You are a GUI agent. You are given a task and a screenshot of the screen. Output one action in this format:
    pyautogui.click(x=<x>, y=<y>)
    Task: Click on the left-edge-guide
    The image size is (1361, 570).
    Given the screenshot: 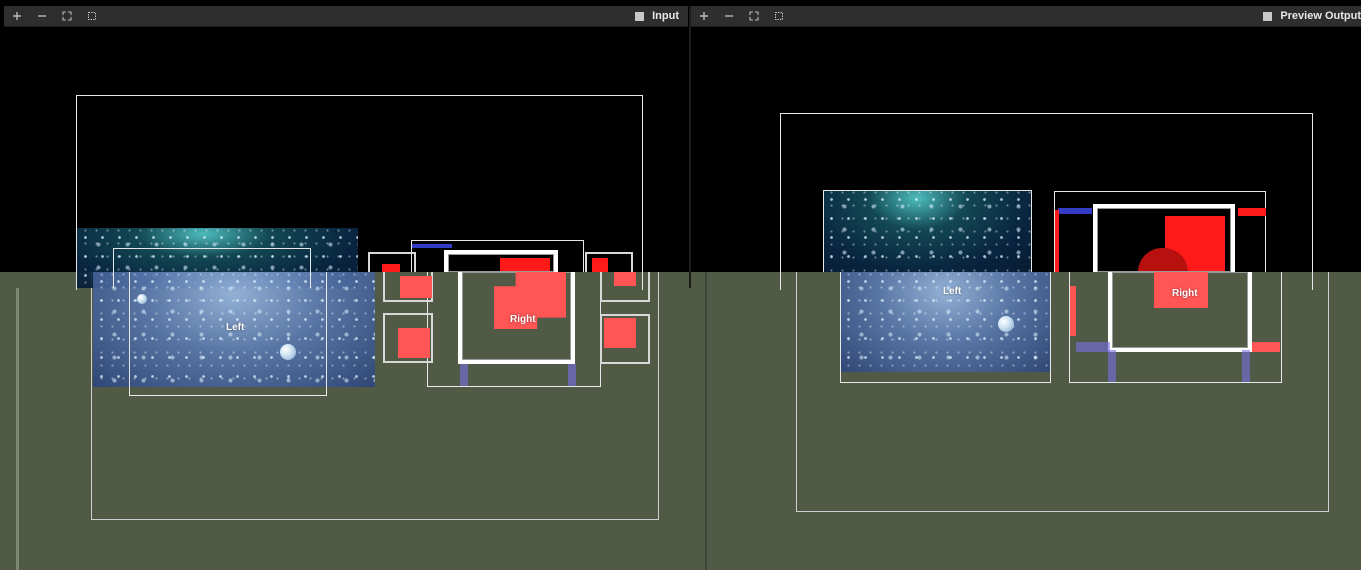 What is the action you would take?
    pyautogui.click(x=17, y=429)
    